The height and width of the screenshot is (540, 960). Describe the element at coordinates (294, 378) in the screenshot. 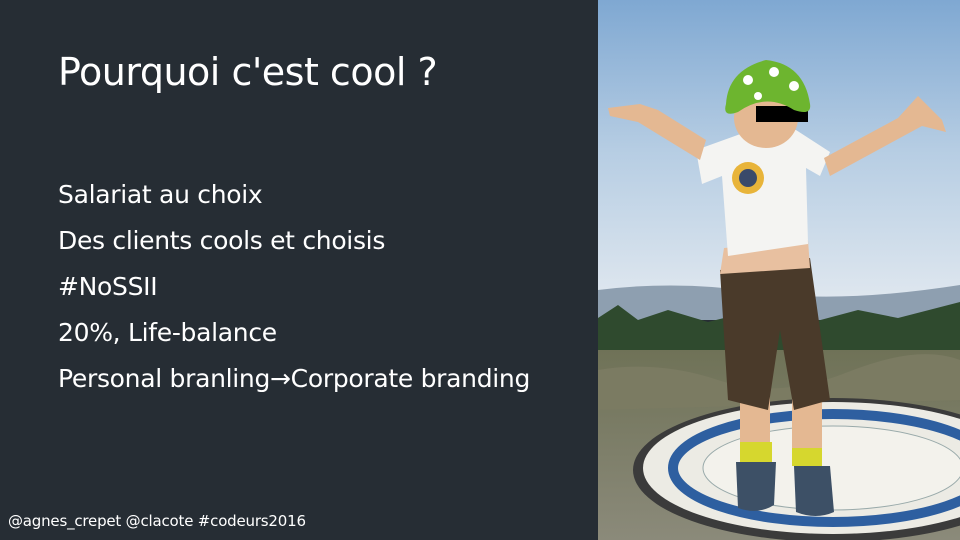

I see `bullet-item: Personal branling→Corporate branding` at that location.